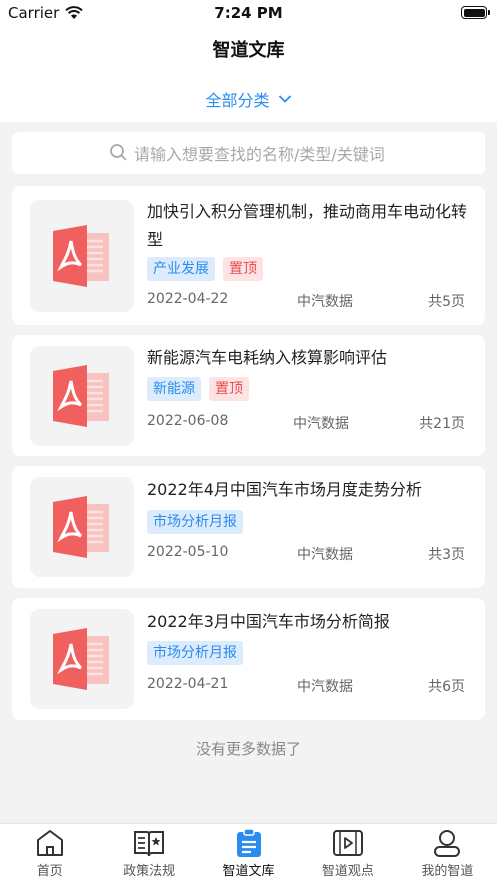  What do you see at coordinates (347, 843) in the screenshot?
I see `video-play-icon` at bounding box center [347, 843].